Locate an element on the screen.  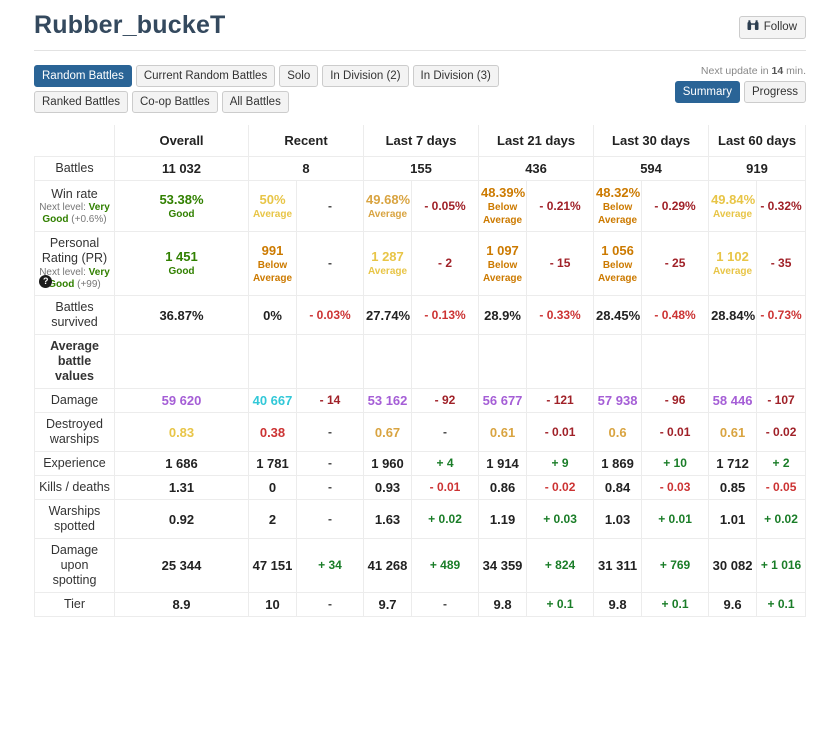
cell-value-text: 0.61 is located at coordinates (732, 432).